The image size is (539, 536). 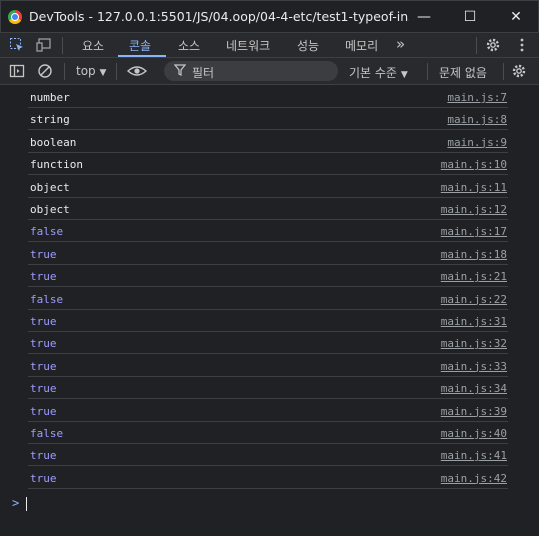 I want to click on tab-performance: 성능, so click(x=308, y=45).